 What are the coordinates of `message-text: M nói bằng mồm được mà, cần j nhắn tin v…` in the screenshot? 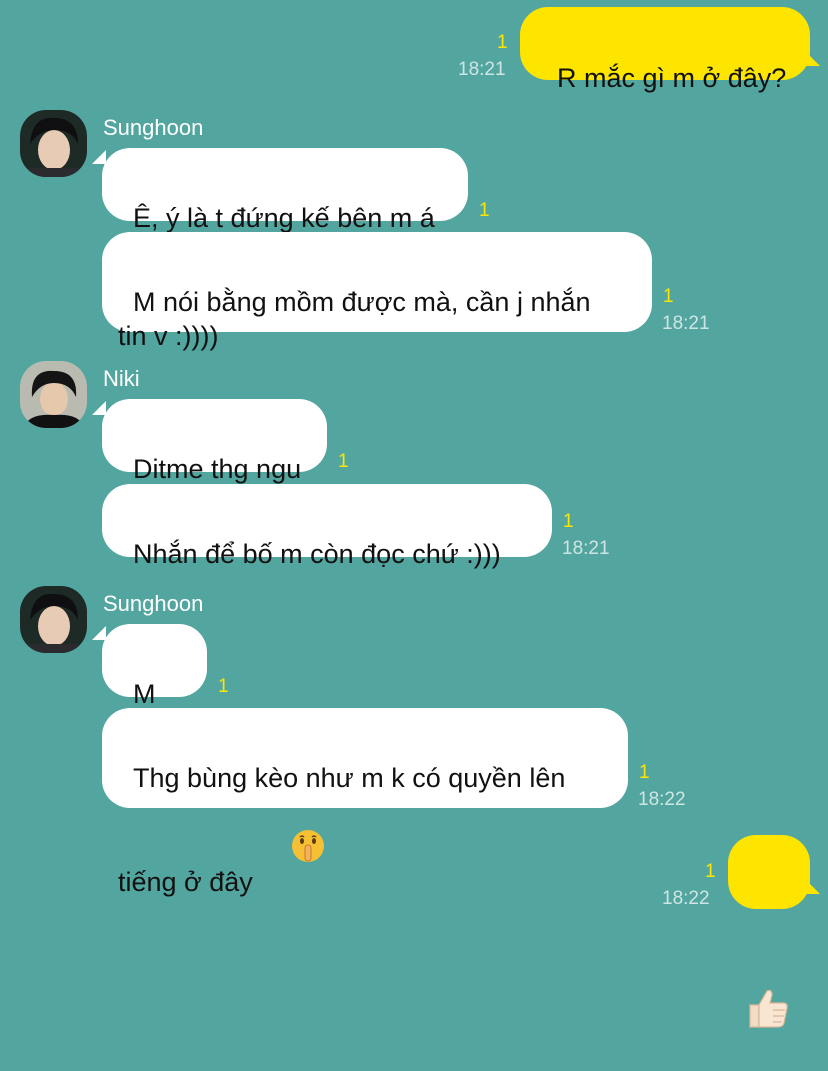 It's located at (354, 319).